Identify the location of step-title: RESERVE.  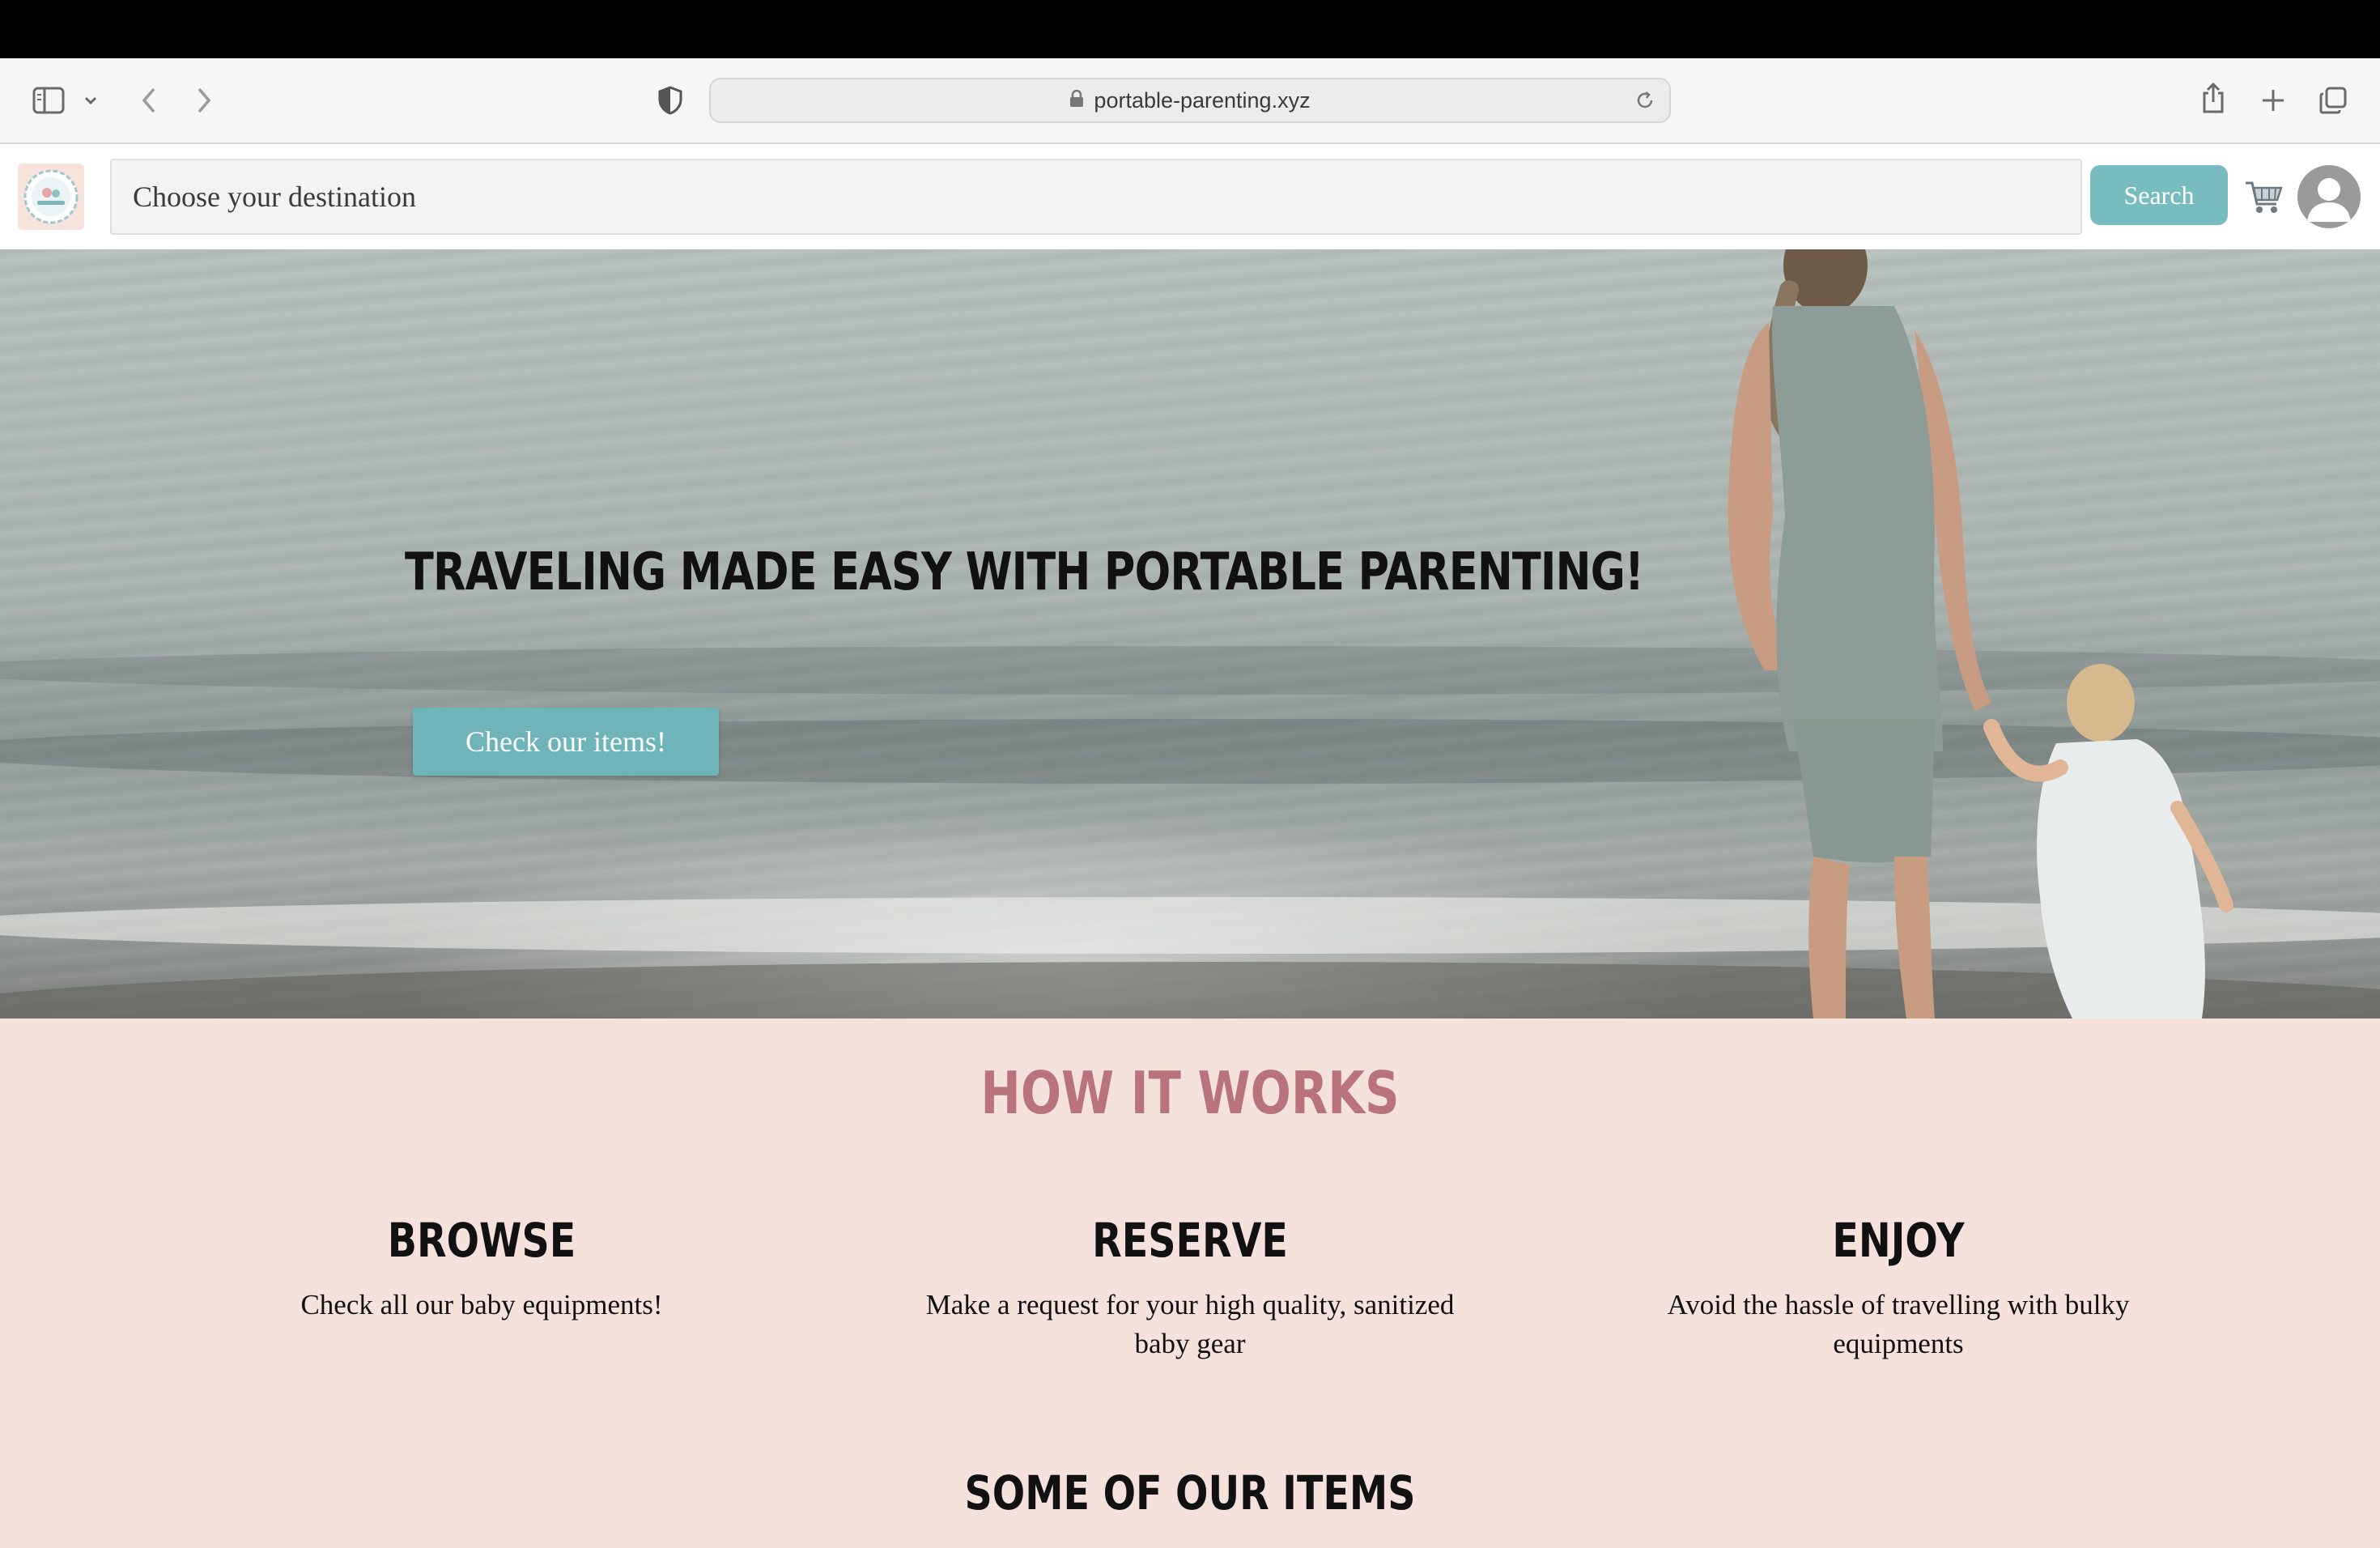
(1190, 1240).